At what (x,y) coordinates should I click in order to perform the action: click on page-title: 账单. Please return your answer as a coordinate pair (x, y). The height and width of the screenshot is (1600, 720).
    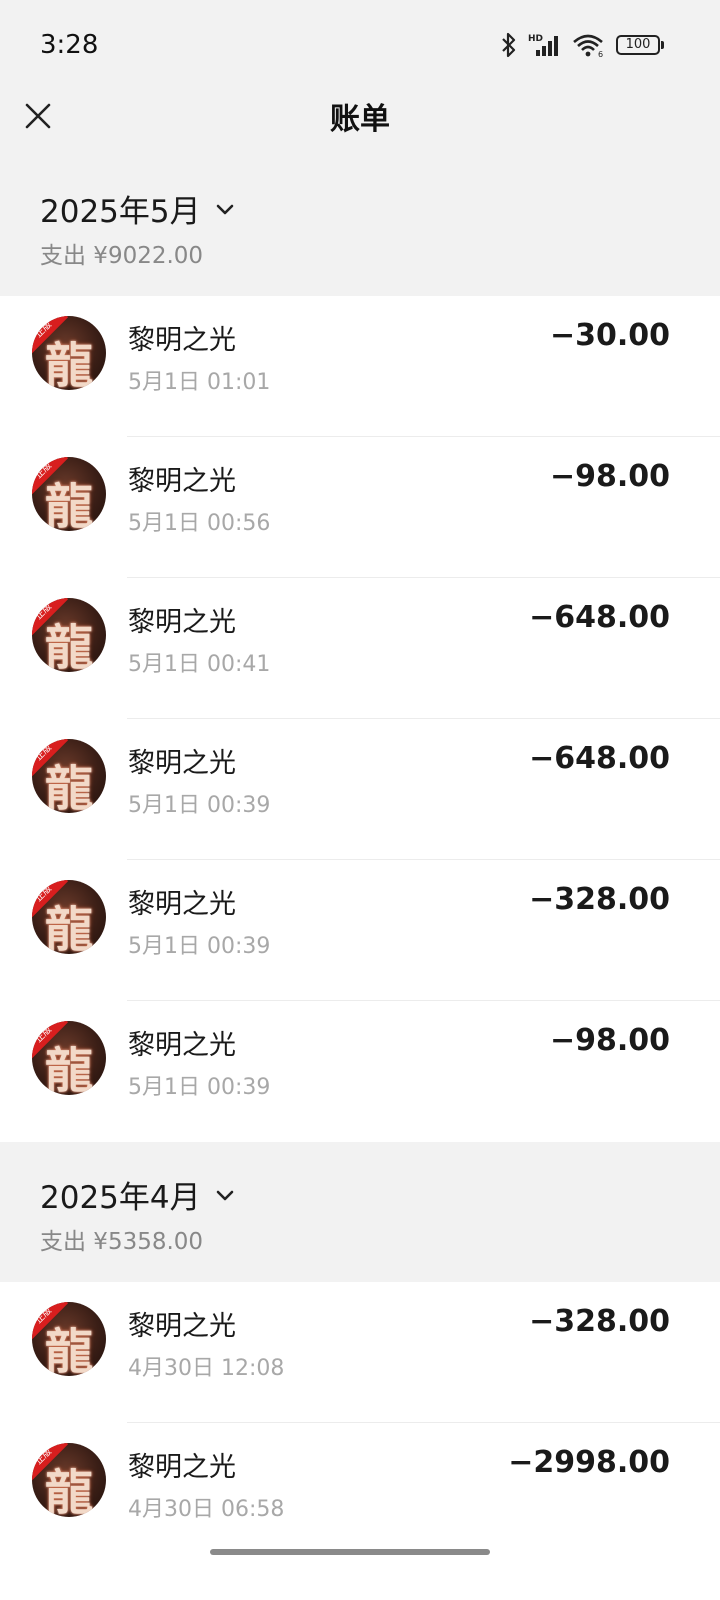
    Looking at the image, I should click on (360, 119).